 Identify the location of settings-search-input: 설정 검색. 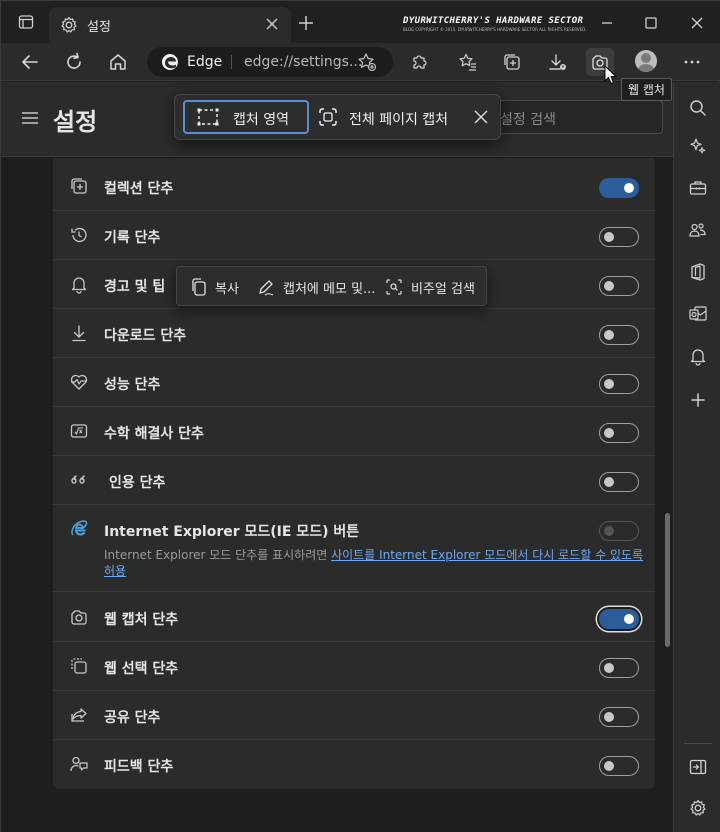
(572, 117).